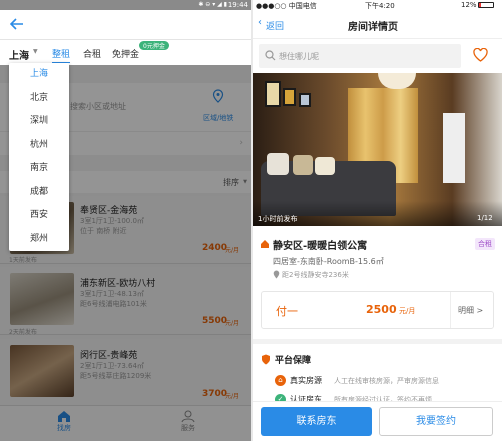  I want to click on nav-bar: ‹ 返回 房间详情页, so click(377, 25).